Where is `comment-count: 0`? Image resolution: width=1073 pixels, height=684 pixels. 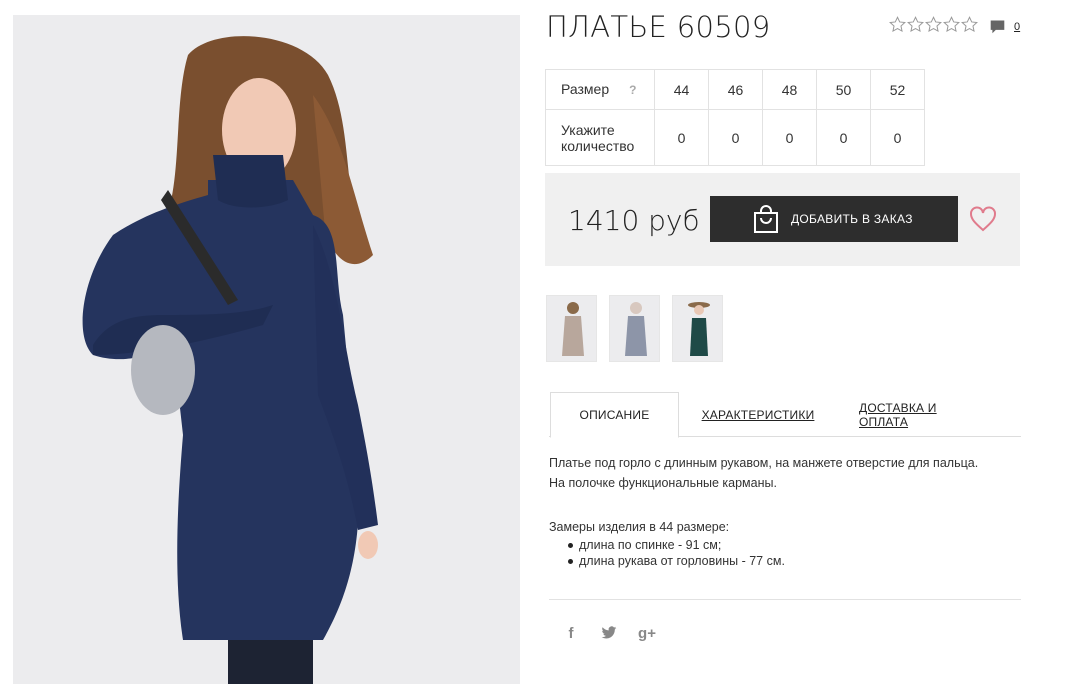 comment-count: 0 is located at coordinates (1017, 27).